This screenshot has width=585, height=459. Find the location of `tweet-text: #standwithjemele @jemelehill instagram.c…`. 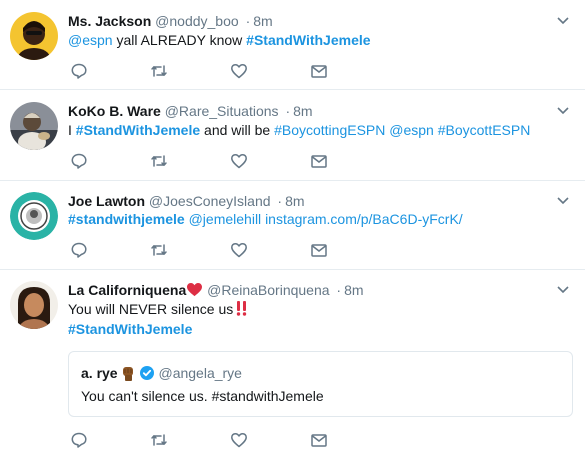

tweet-text: #standwithjemele @jemelehill instagram.c… is located at coordinates (265, 219).